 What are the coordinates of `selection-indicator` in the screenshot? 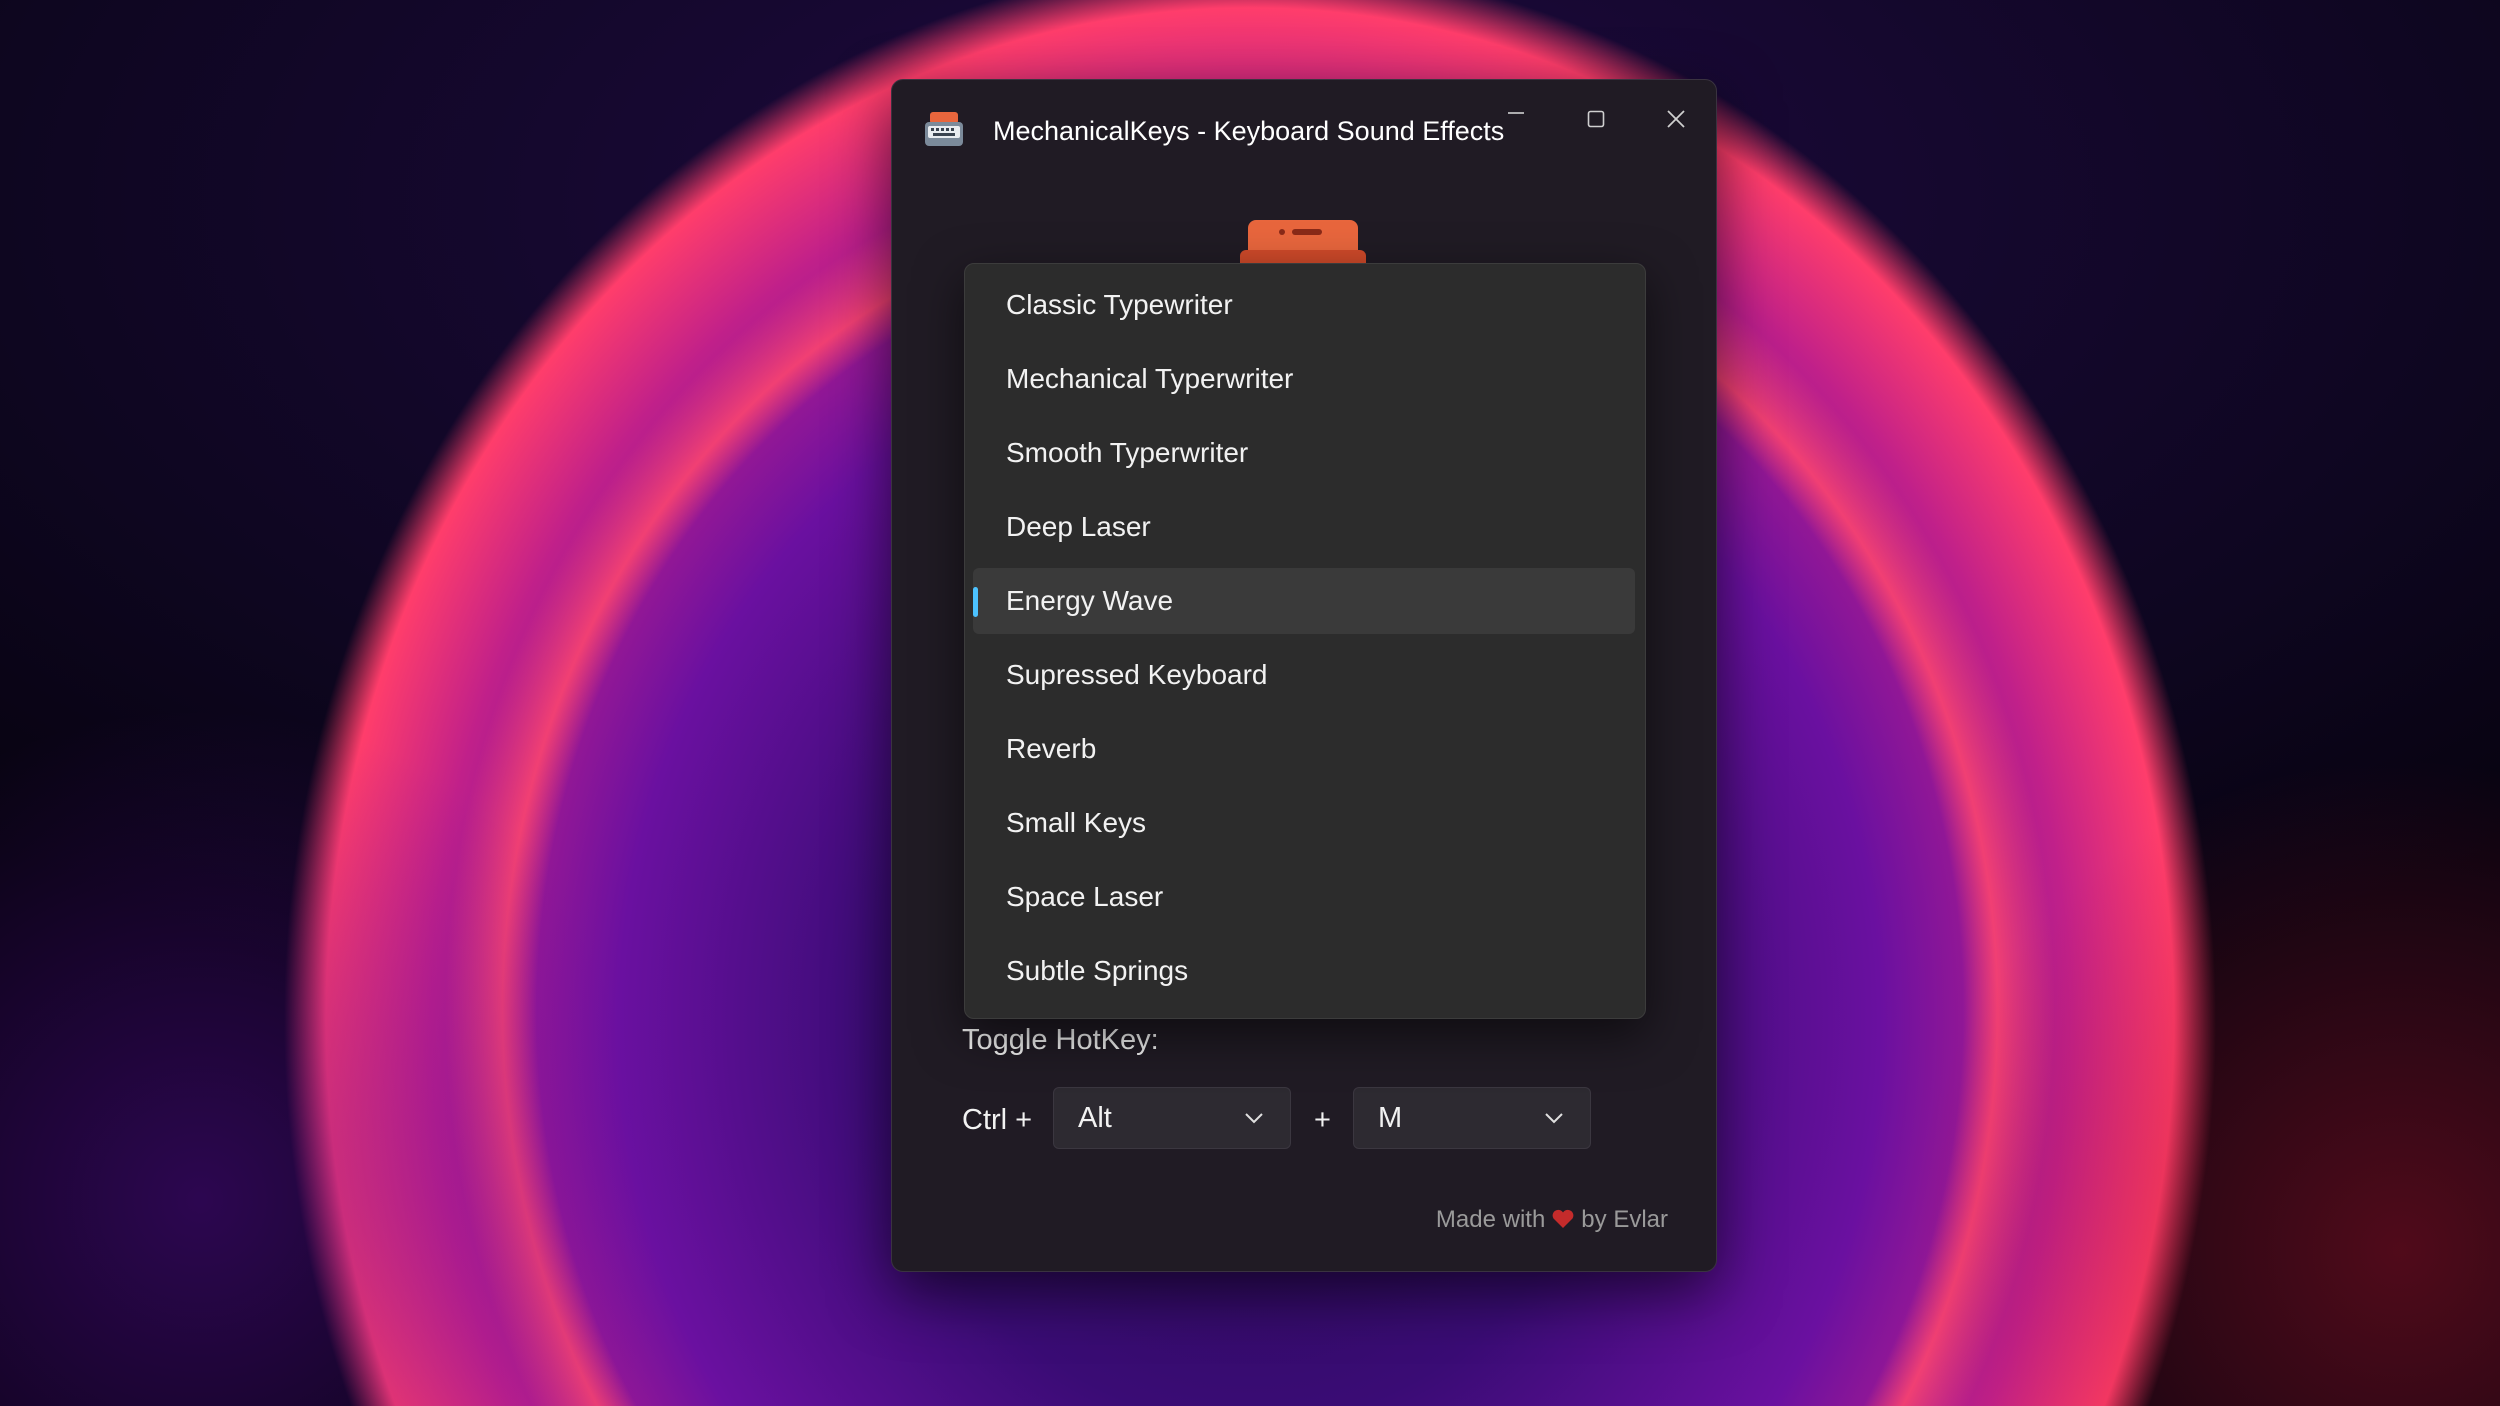 It's located at (975, 602).